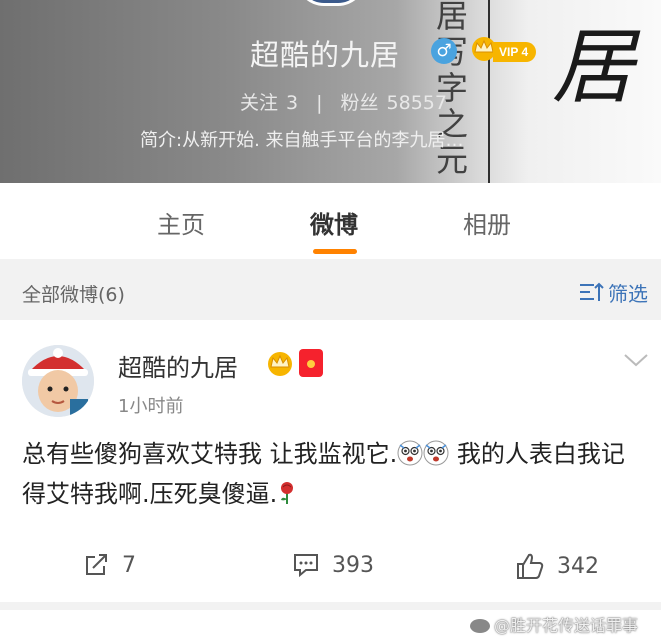 This screenshot has height=640, width=661. What do you see at coordinates (129, 565) in the screenshot?
I see `repost-count: 7` at bounding box center [129, 565].